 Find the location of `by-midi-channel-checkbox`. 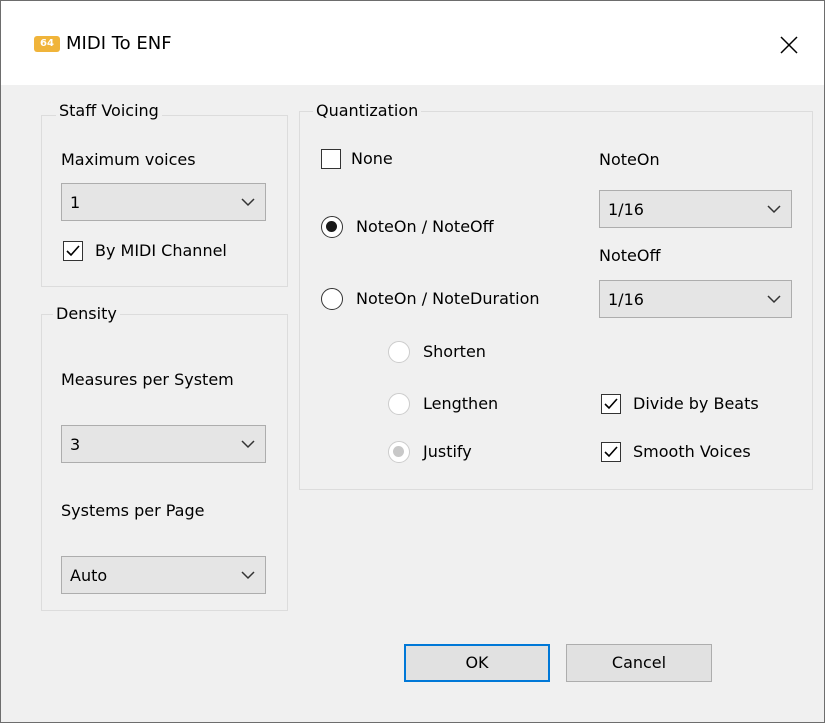

by-midi-channel-checkbox is located at coordinates (73, 251).